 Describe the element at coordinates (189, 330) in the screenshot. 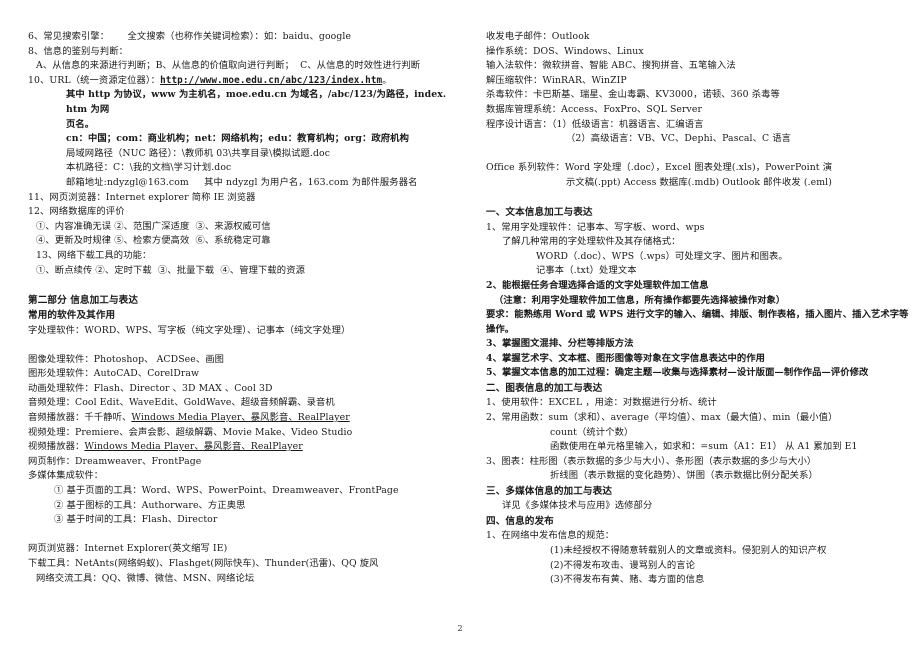

I see `body-line: 字处理软件：WORD、WPS、写字板（纯文字处理）、记事本（纯文字处理）` at that location.